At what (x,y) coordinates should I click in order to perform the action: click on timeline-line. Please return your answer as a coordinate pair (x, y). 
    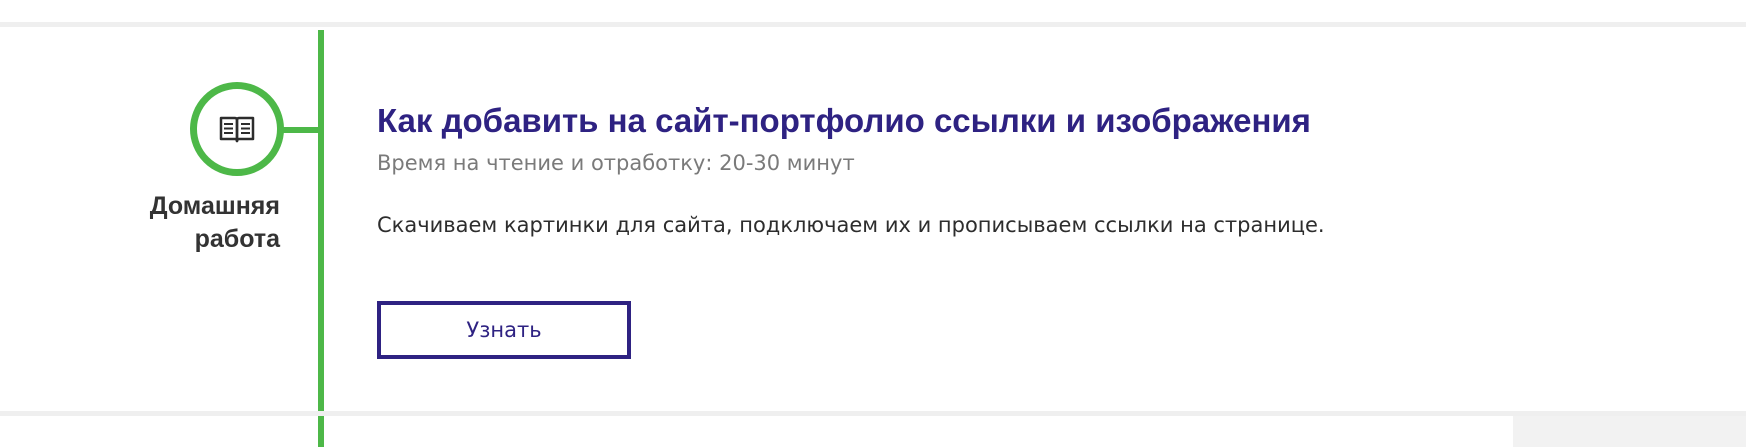
    Looking at the image, I should click on (321, 238).